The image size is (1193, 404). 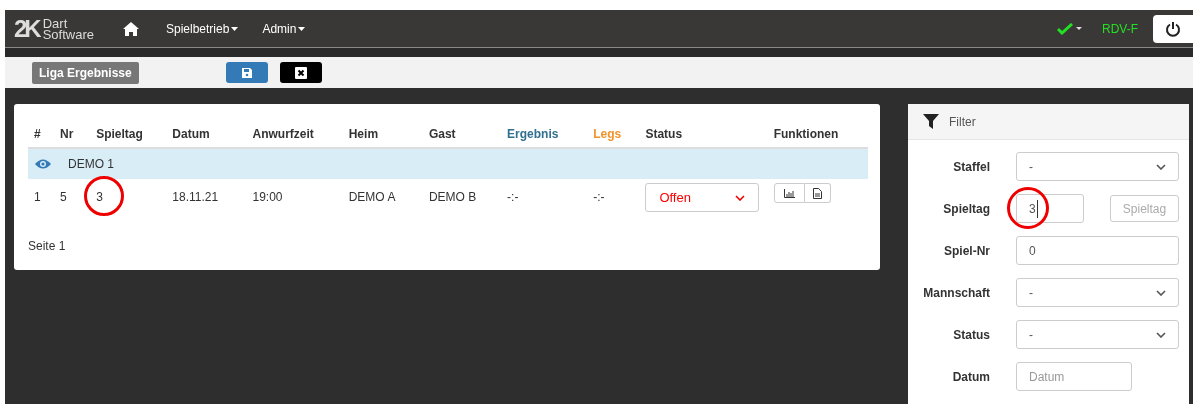 What do you see at coordinates (970, 377) in the screenshot?
I see `field-label: Datum` at bounding box center [970, 377].